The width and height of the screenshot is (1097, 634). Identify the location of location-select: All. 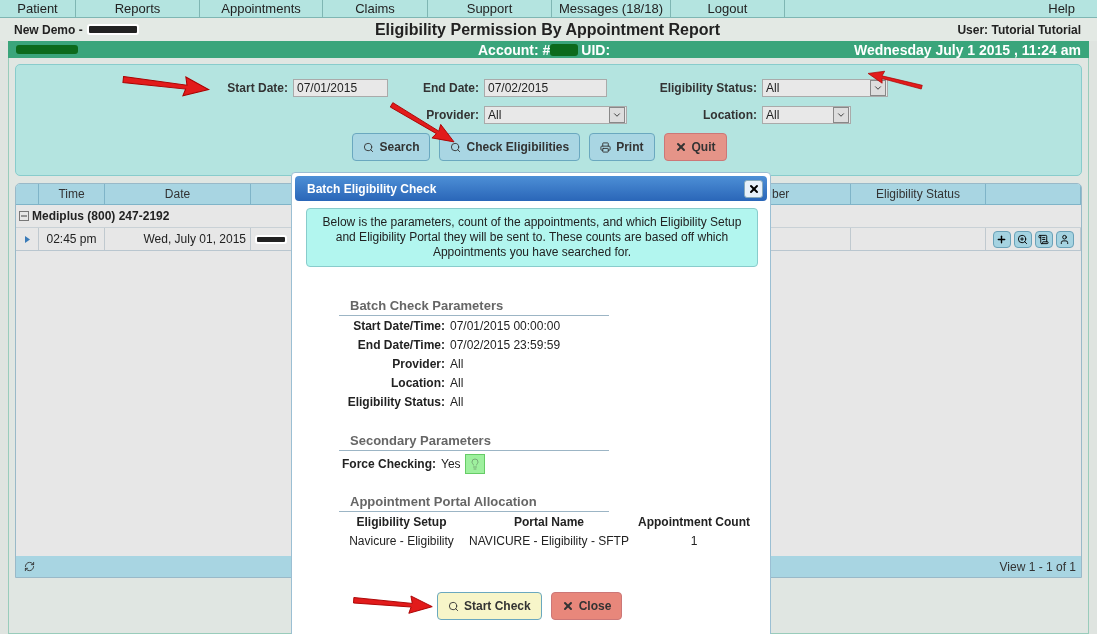
(806, 115).